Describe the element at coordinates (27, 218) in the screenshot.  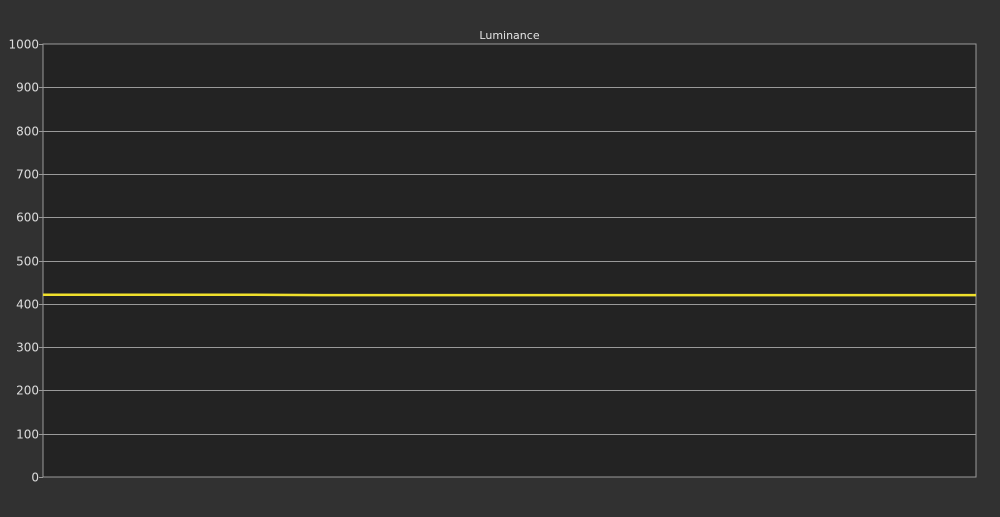
I see `y-tick-label-600: 600` at that location.